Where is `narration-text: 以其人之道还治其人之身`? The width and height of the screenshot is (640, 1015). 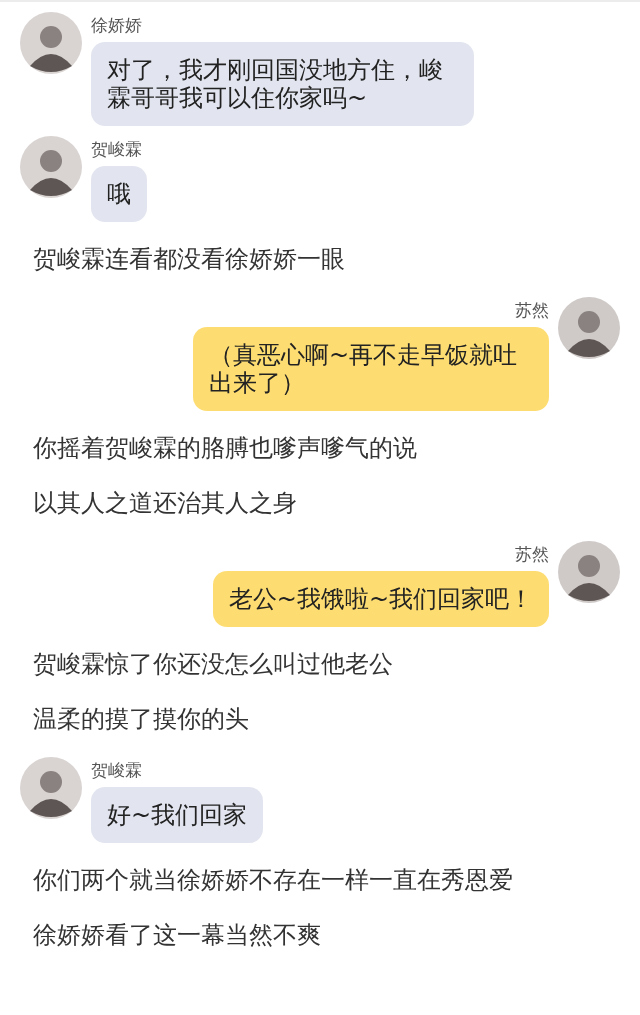
narration-text: 以其人之道还治其人之身 is located at coordinates (165, 503).